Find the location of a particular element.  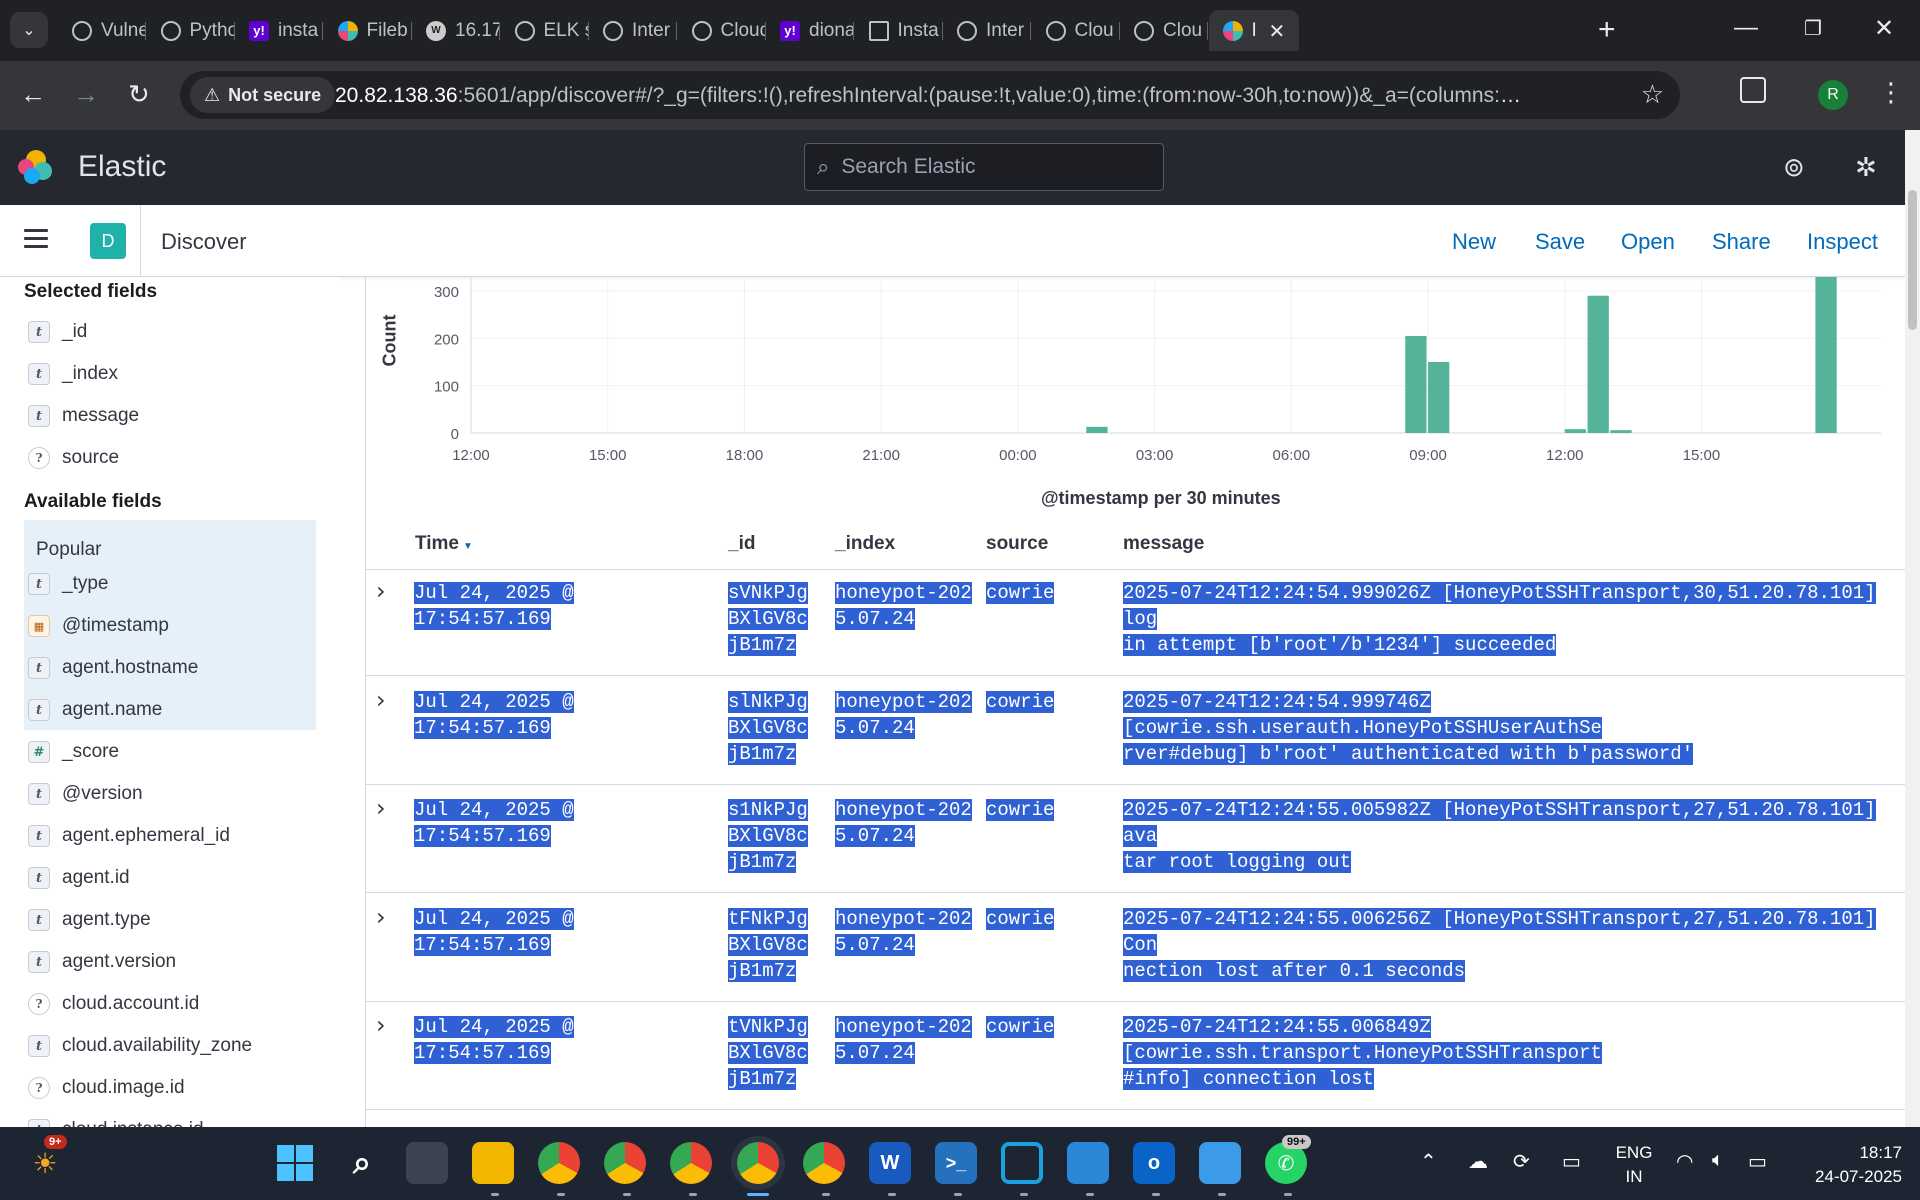

onedrive-icon: ☁ is located at coordinates (1478, 1161).